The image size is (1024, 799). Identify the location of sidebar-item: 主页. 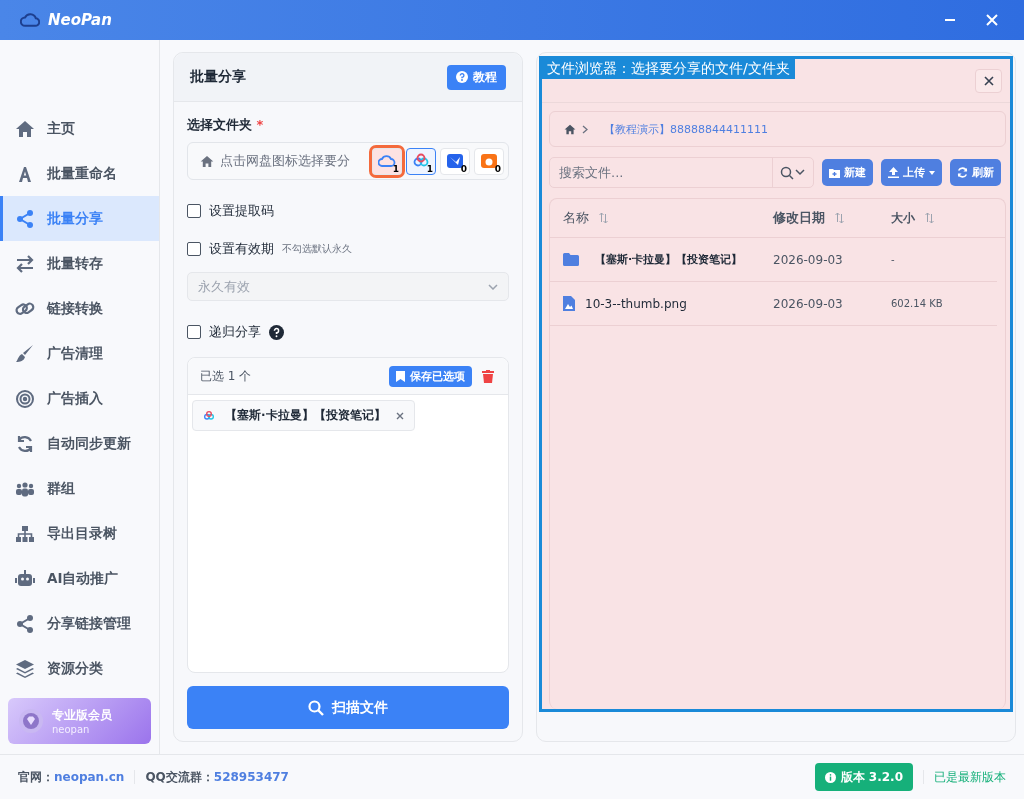
(79, 128).